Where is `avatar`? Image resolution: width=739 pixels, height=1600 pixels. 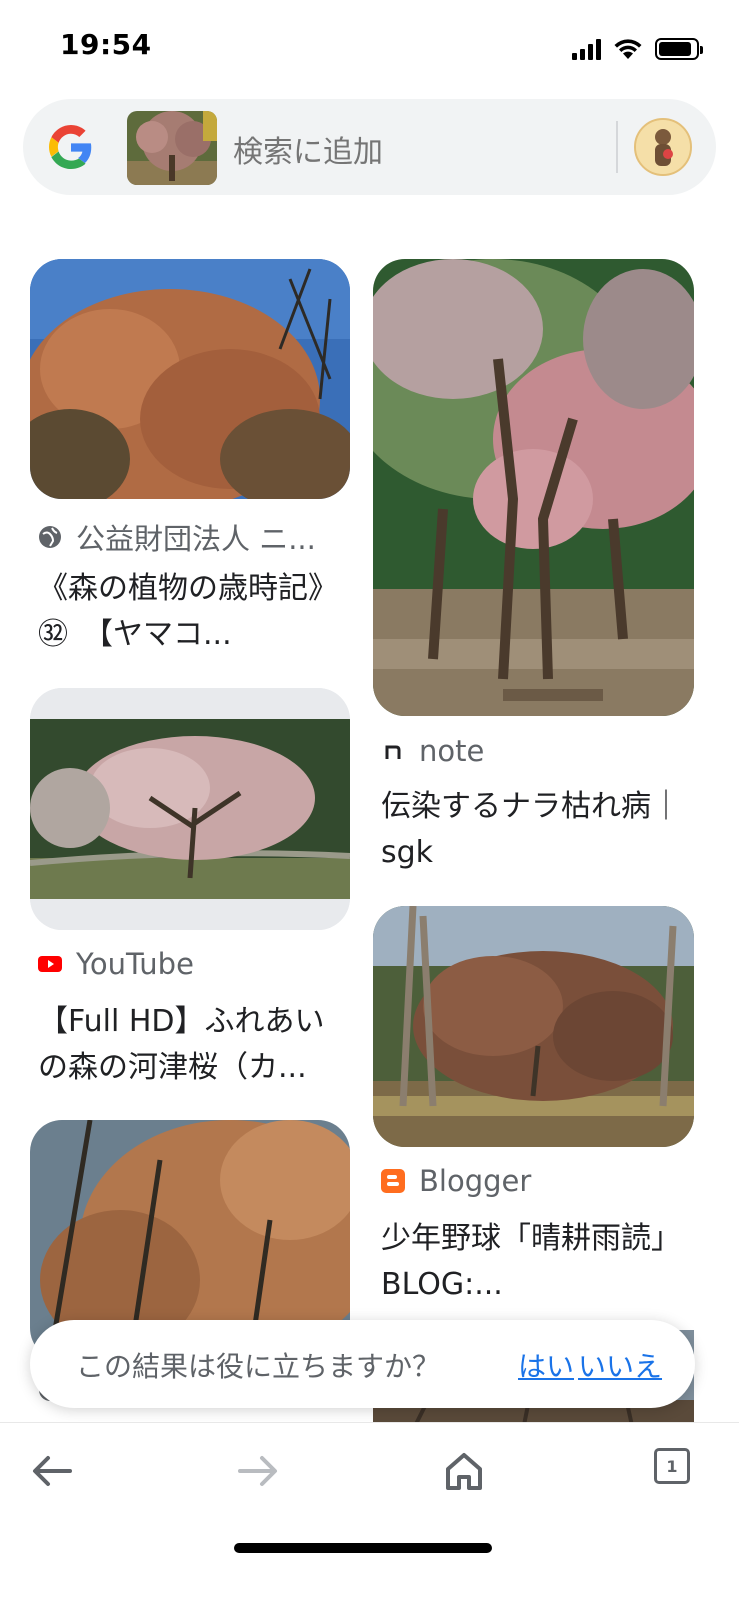
avatar is located at coordinates (663, 147).